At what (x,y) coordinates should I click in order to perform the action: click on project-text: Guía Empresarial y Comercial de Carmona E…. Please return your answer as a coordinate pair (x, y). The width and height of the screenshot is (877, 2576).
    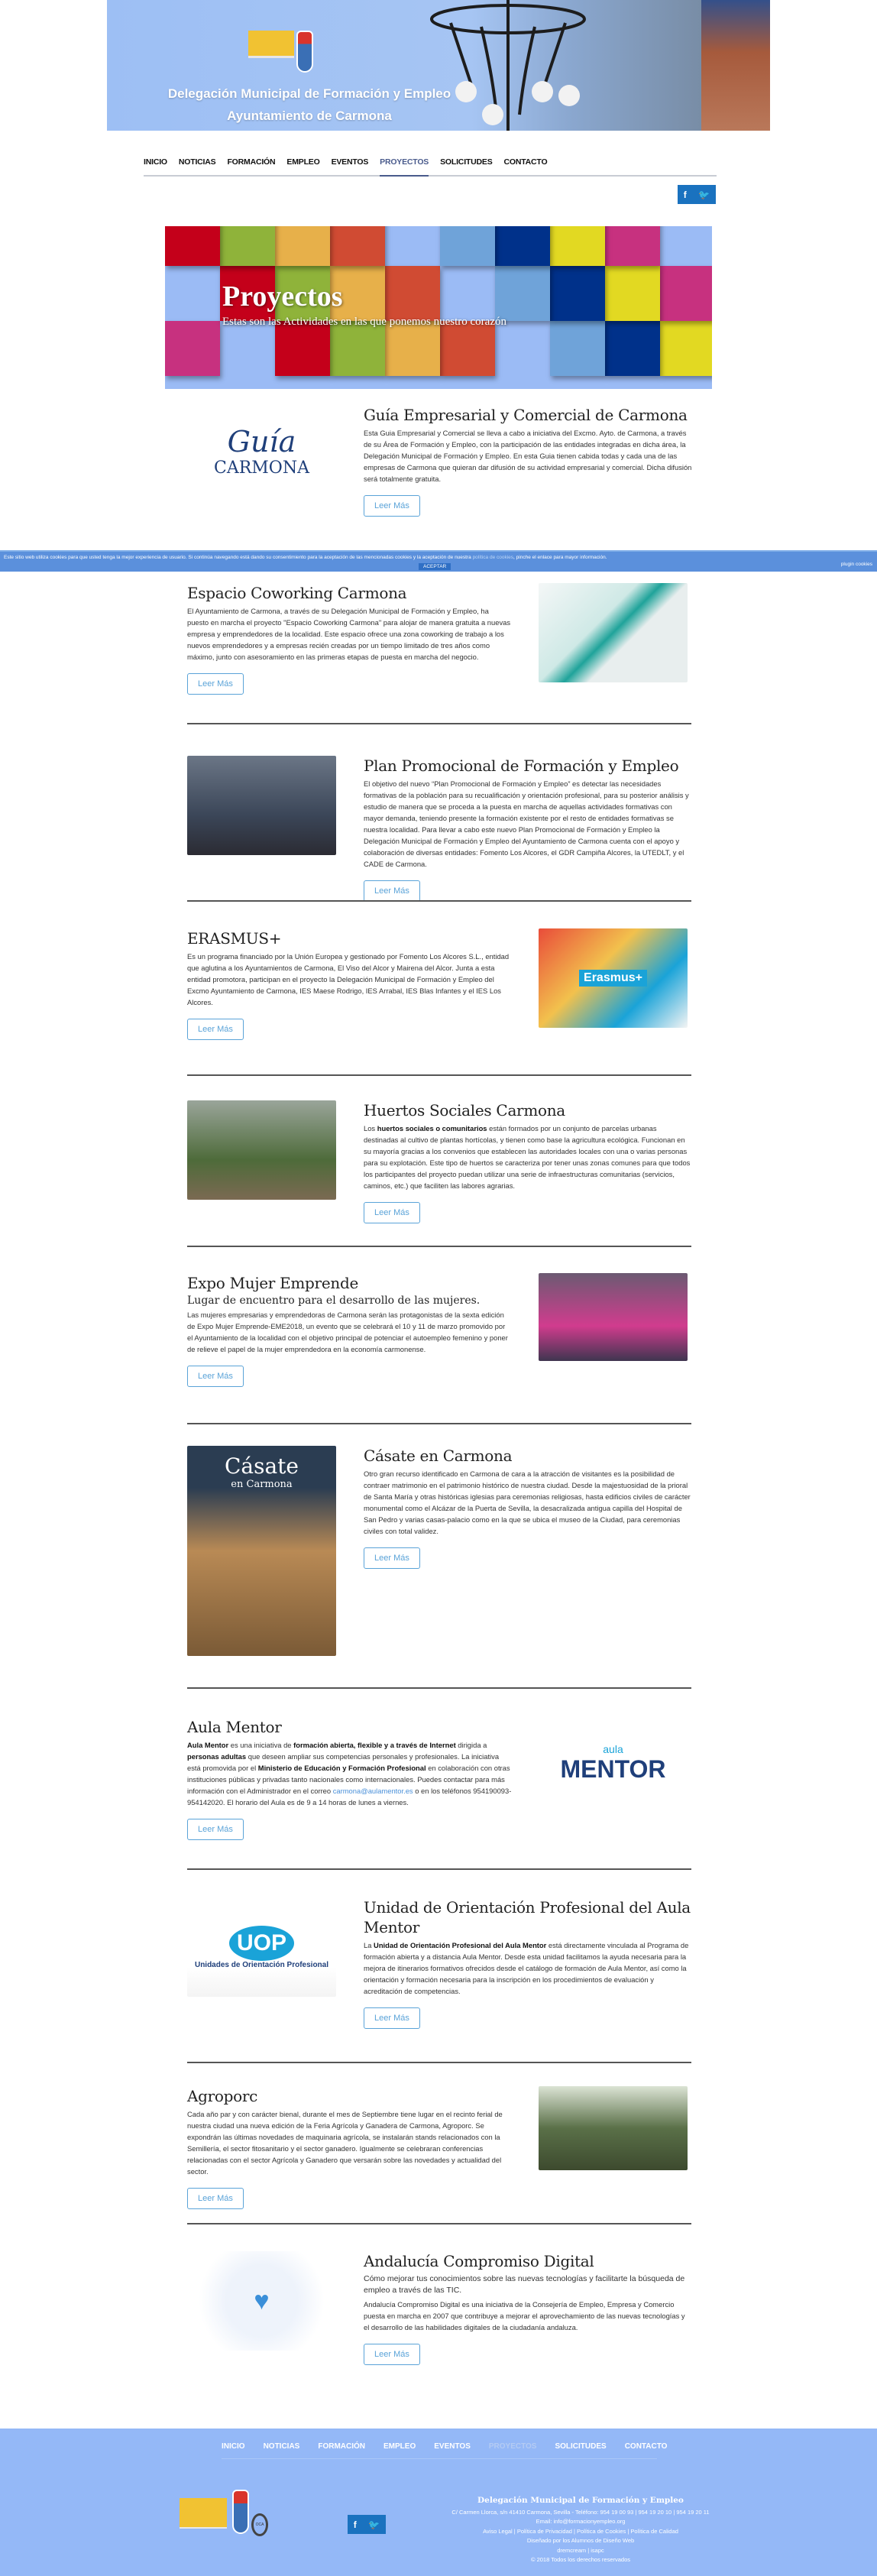
    Looking at the image, I should click on (528, 461).